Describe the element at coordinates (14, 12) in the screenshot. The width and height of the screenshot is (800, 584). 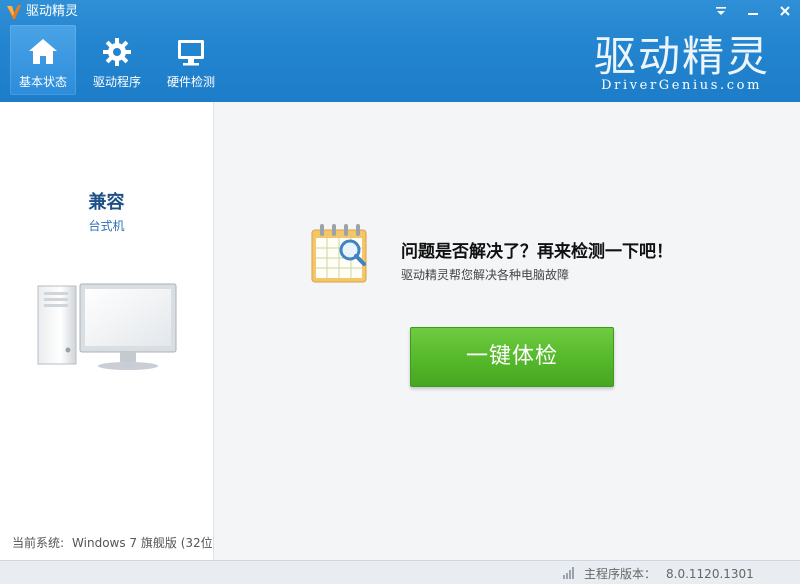
I see `driver-genius-logo-icon` at that location.